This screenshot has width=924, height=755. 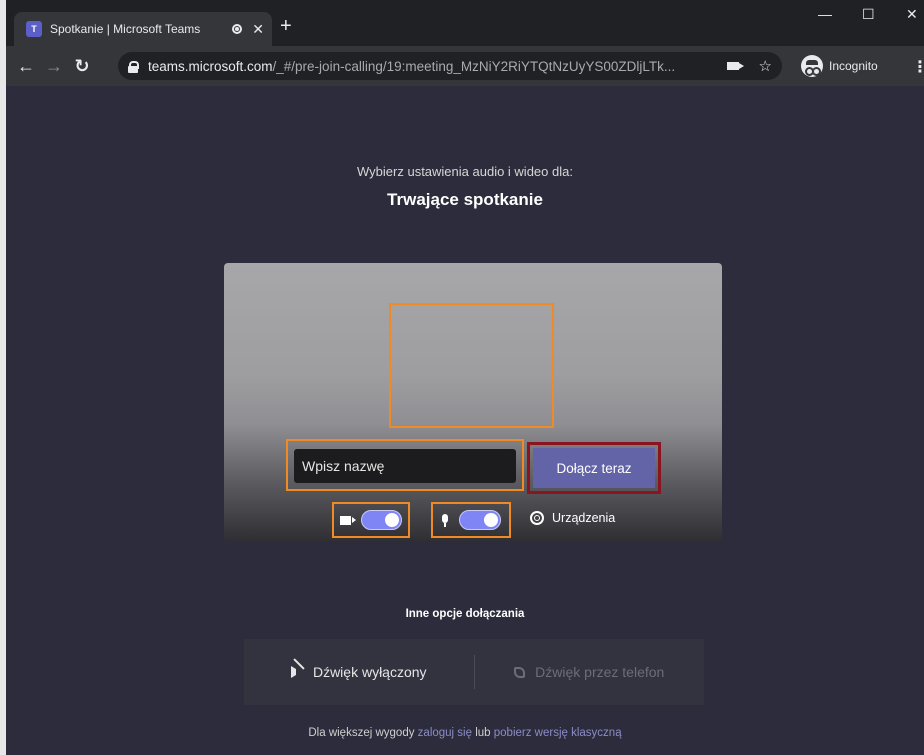 I want to click on devices-label: Urządzenia, so click(x=584, y=518).